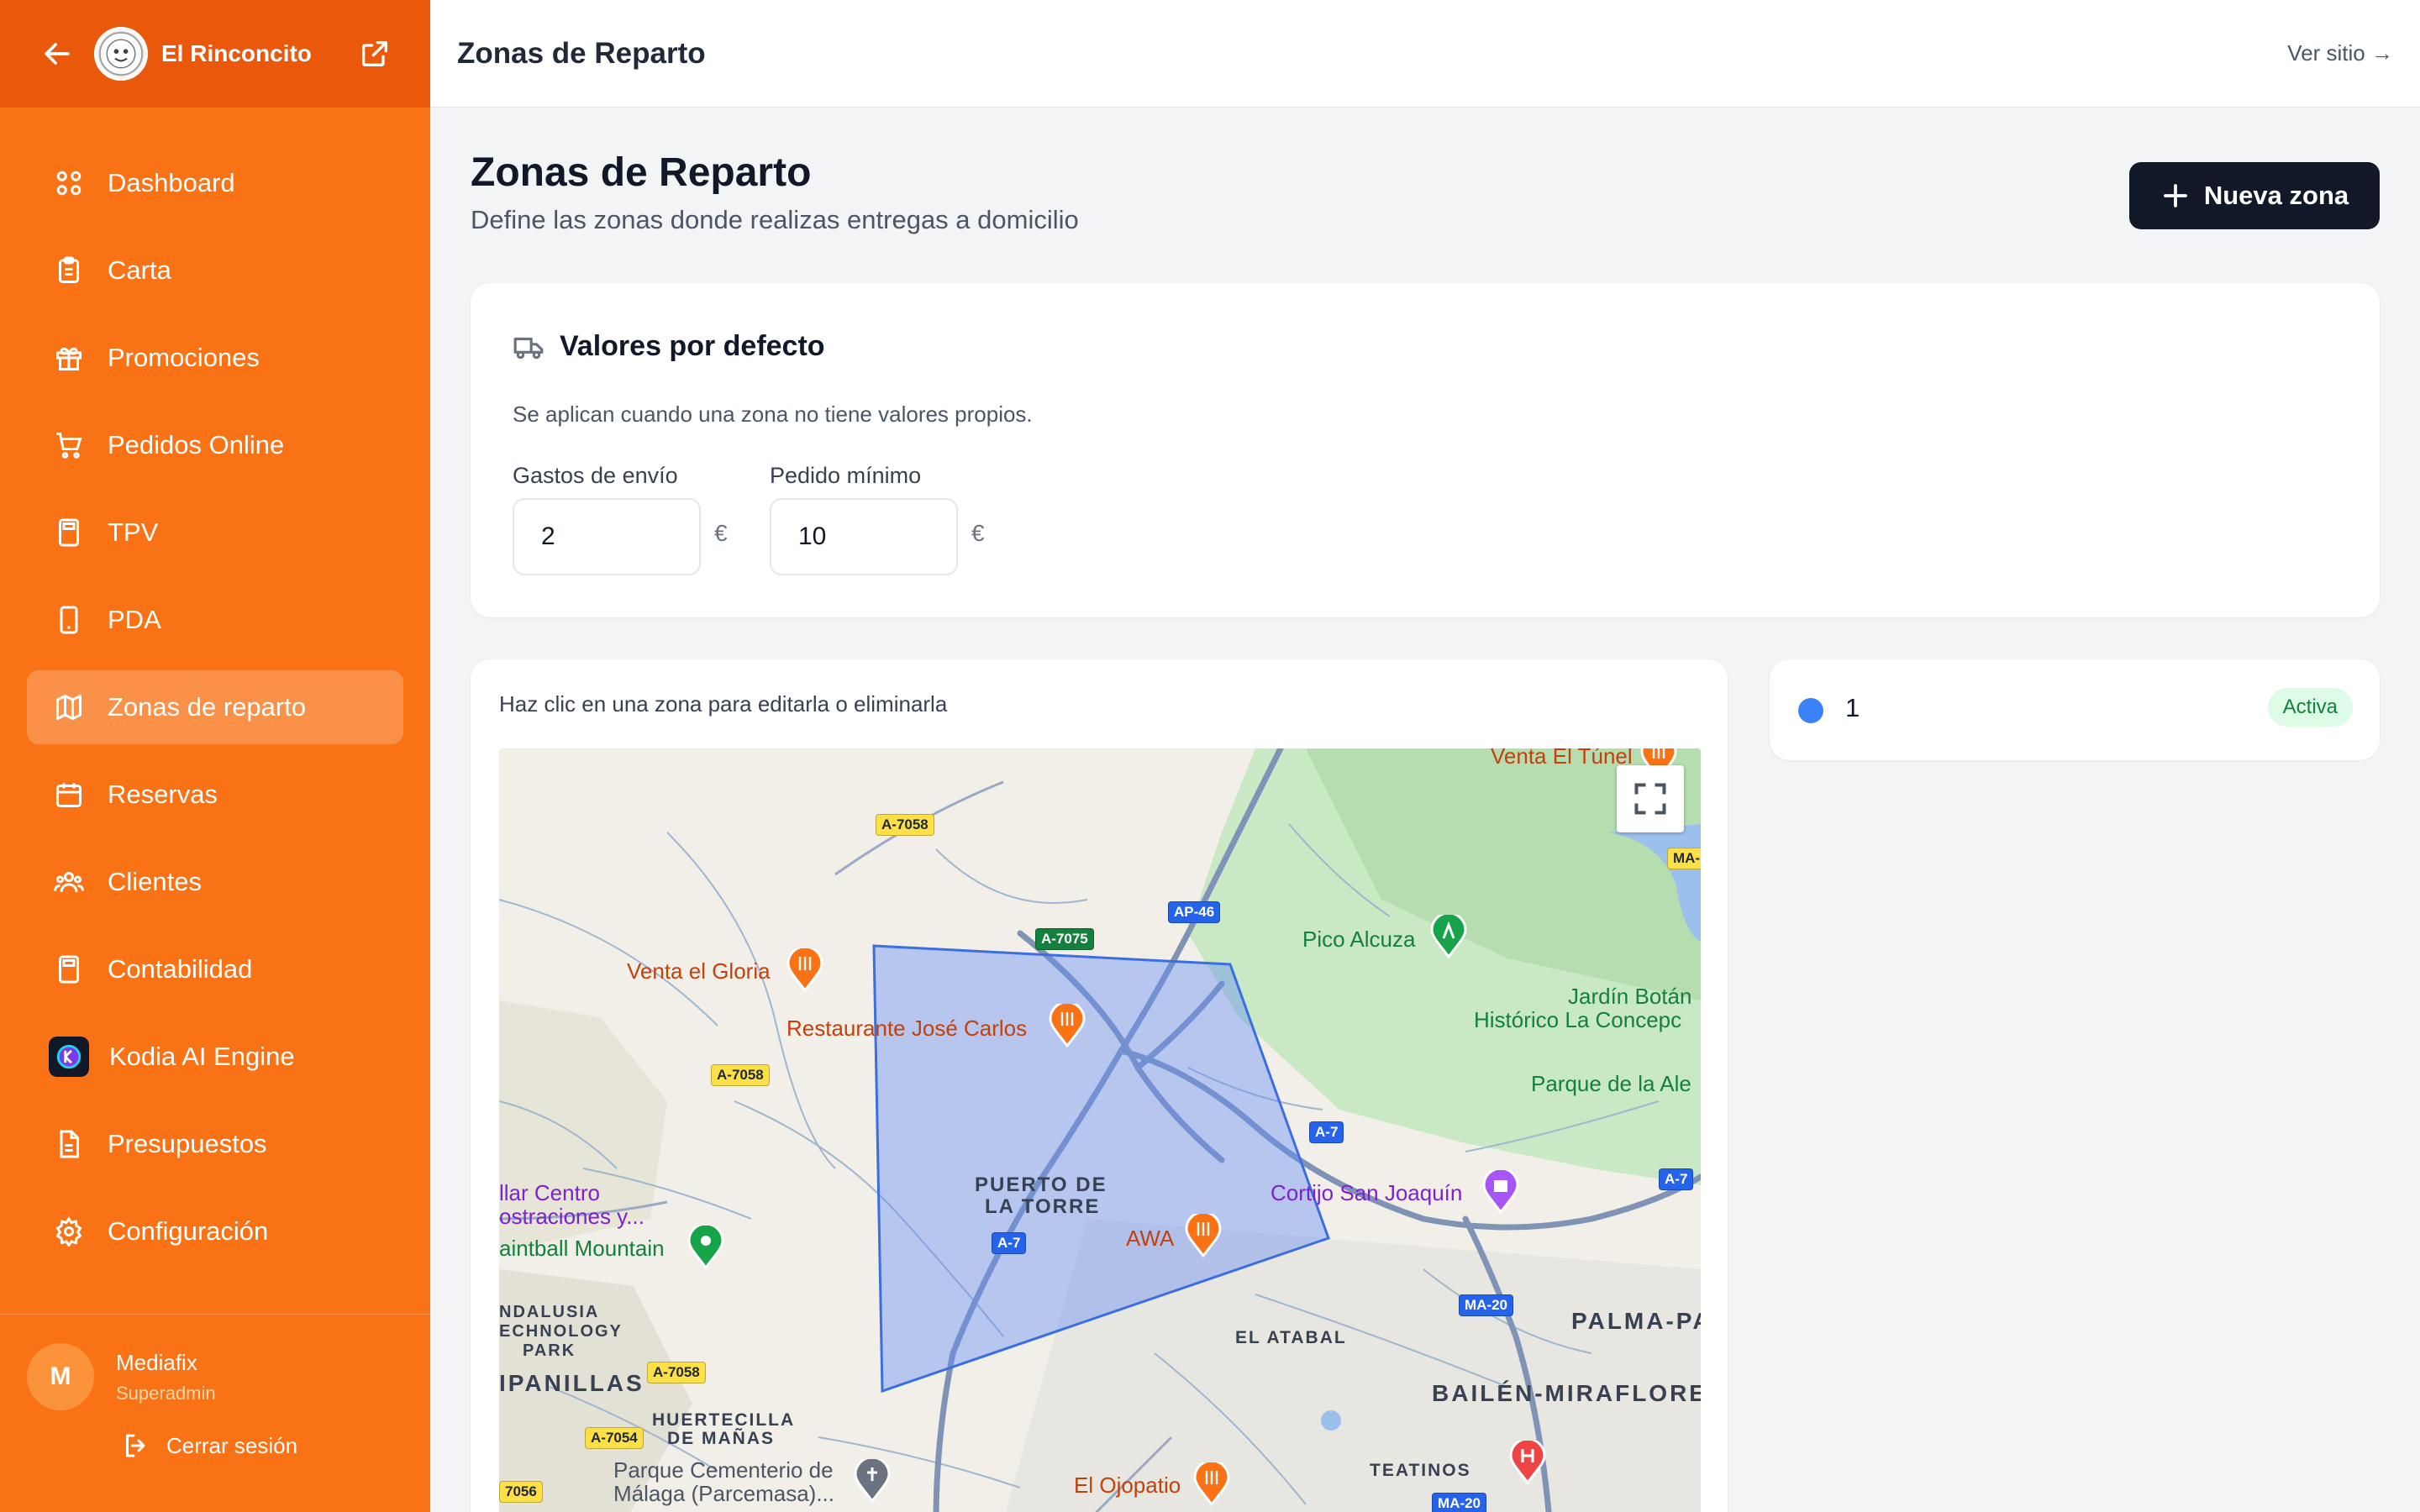  I want to click on back-arrow-icon, so click(58, 53).